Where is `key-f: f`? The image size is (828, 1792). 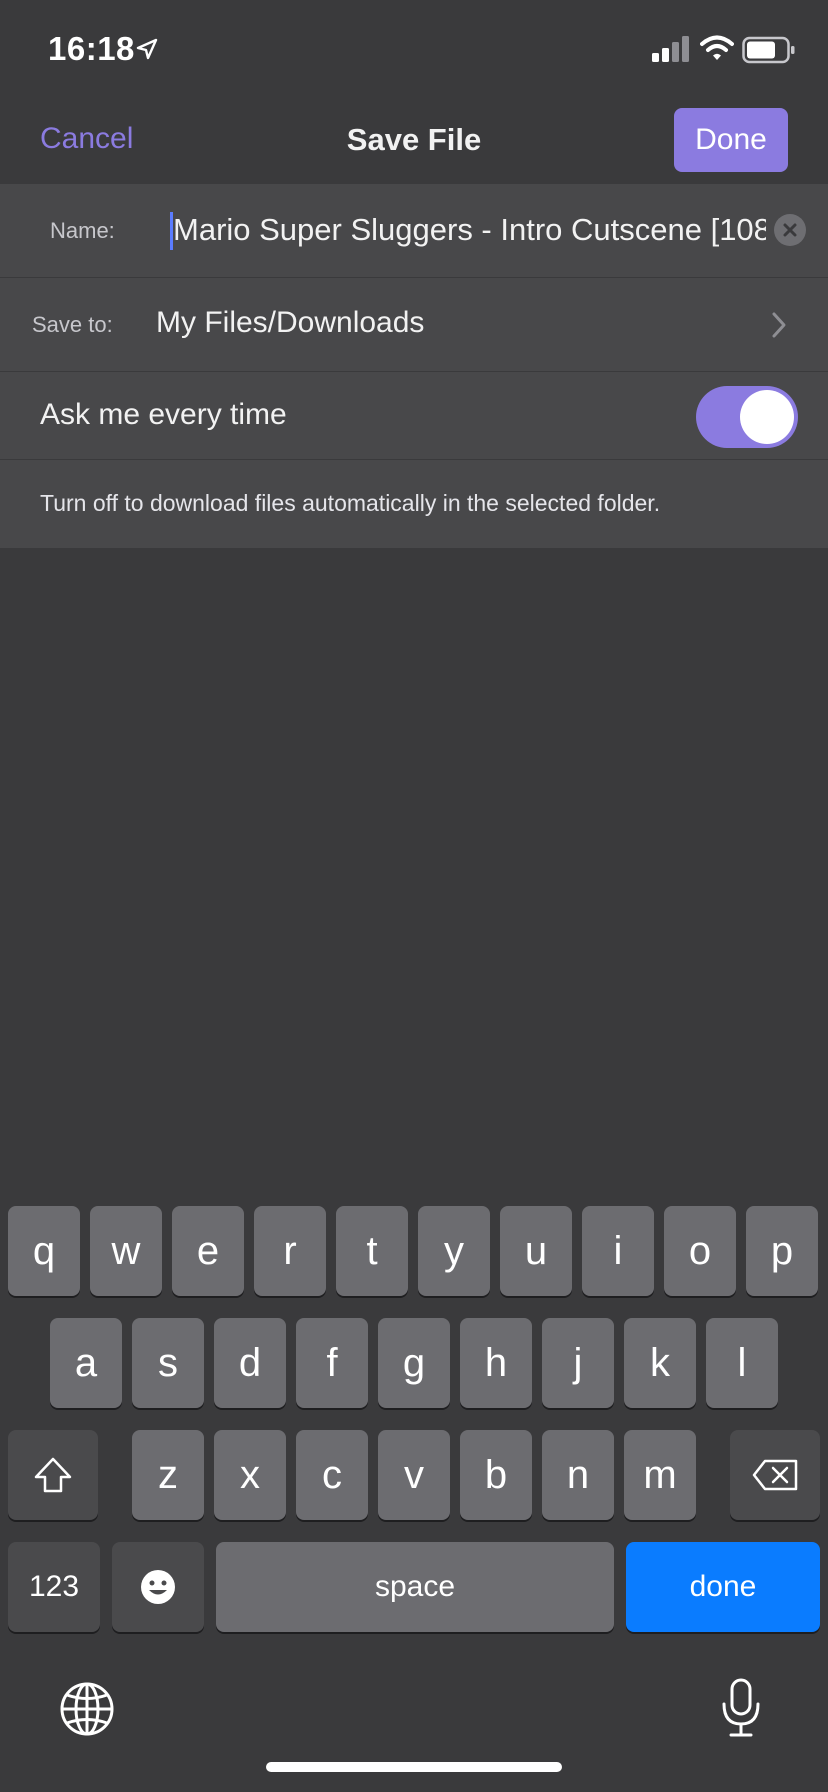
key-f: f is located at coordinates (332, 1363).